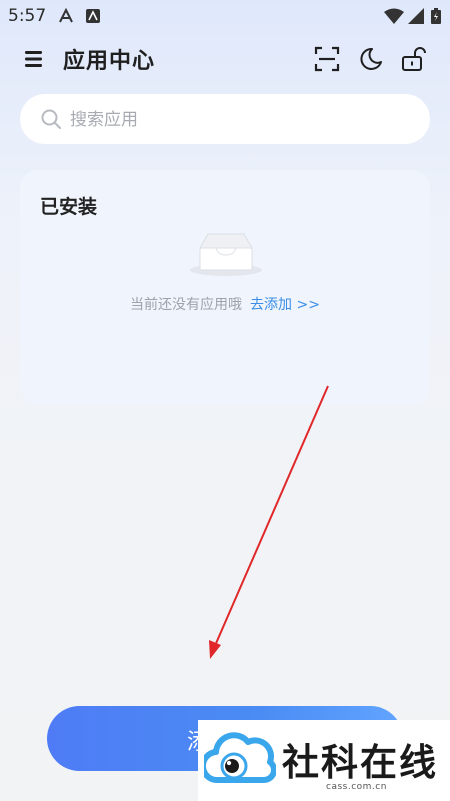  I want to click on battery-icon, so click(436, 16).